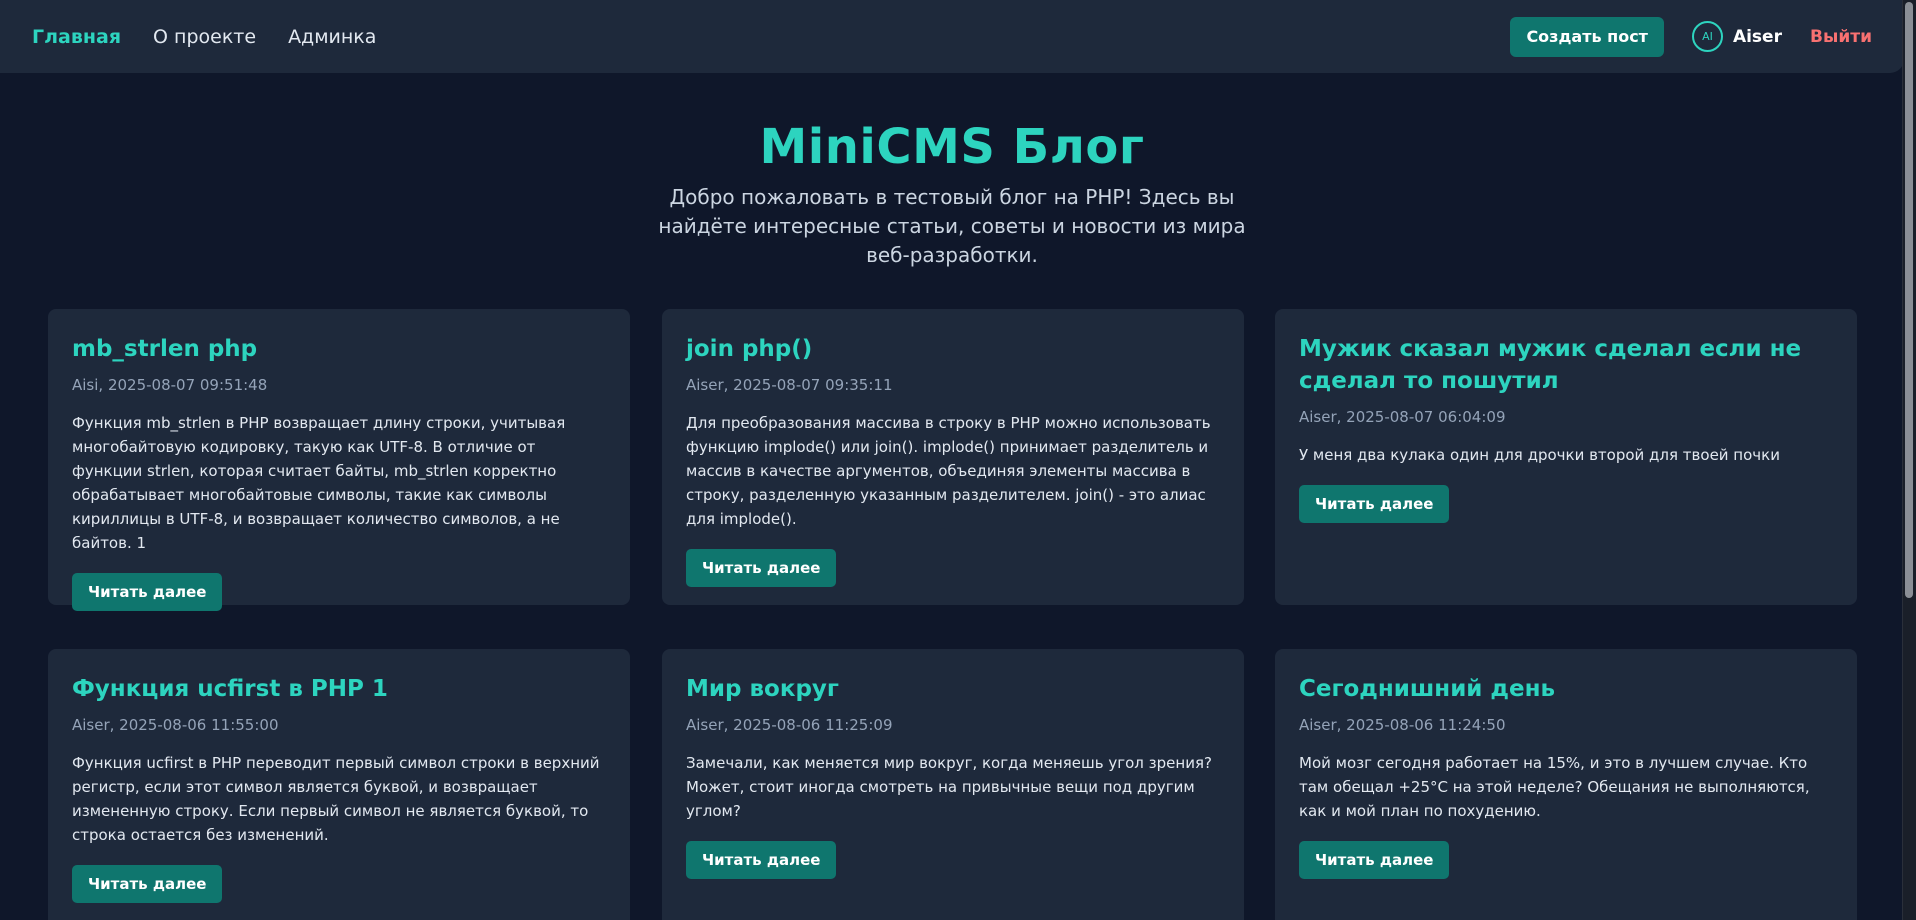 Image resolution: width=1916 pixels, height=920 pixels. Describe the element at coordinates (1909, 300) in the screenshot. I see `scrollbar-thumb` at that location.